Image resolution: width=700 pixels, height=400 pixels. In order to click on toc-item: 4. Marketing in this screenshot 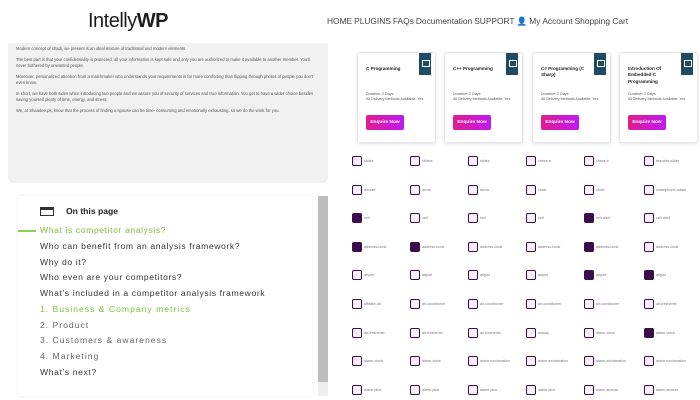, I will do `click(170, 357)`.